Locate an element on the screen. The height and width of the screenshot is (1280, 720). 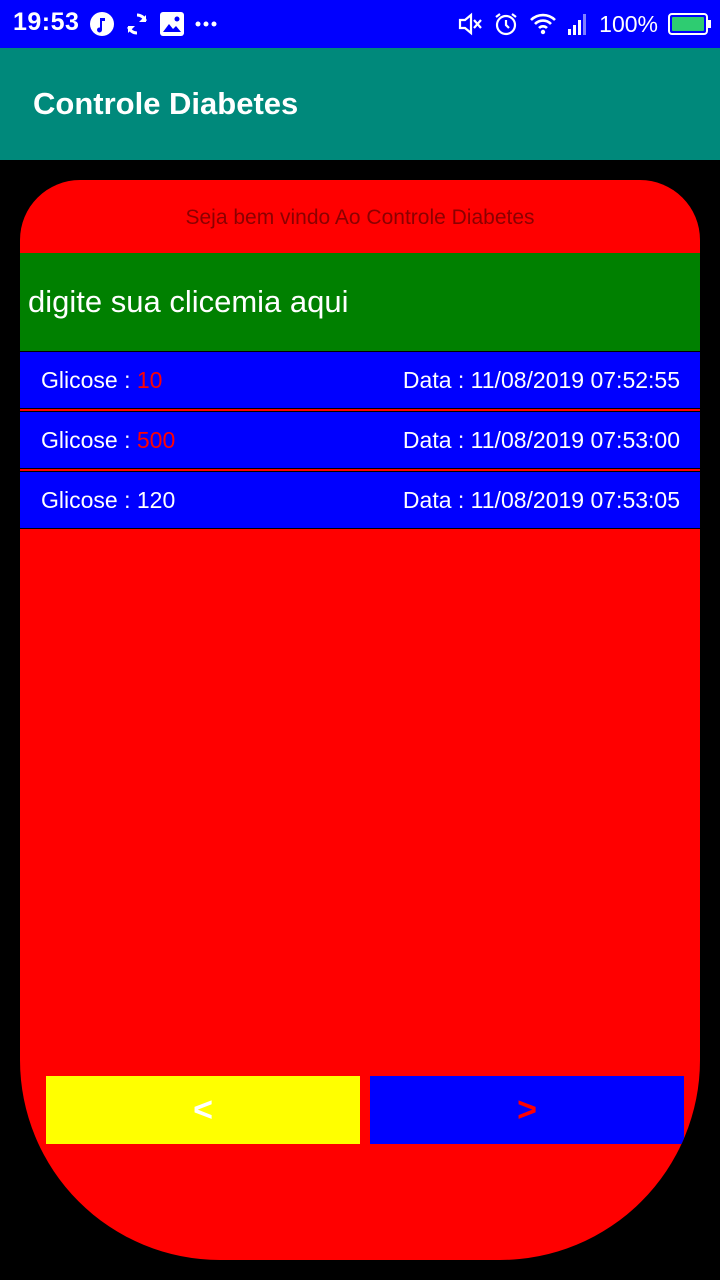
glucose-value: 500 is located at coordinates (156, 439).